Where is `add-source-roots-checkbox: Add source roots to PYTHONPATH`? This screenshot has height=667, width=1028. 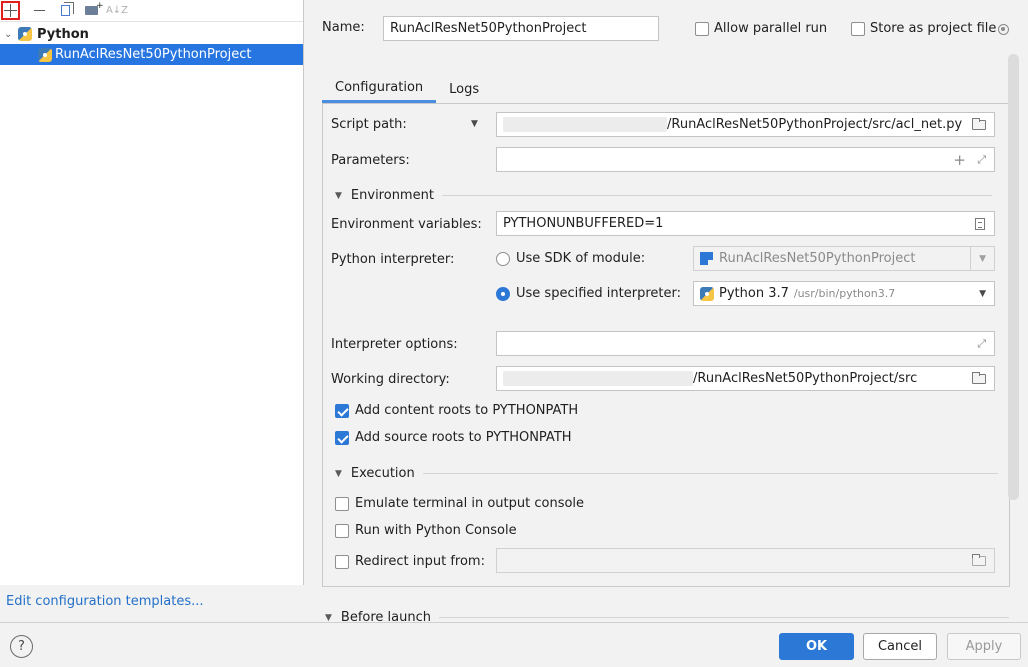
add-source-roots-checkbox: Add source roots to PYTHONPATH is located at coordinates (453, 437).